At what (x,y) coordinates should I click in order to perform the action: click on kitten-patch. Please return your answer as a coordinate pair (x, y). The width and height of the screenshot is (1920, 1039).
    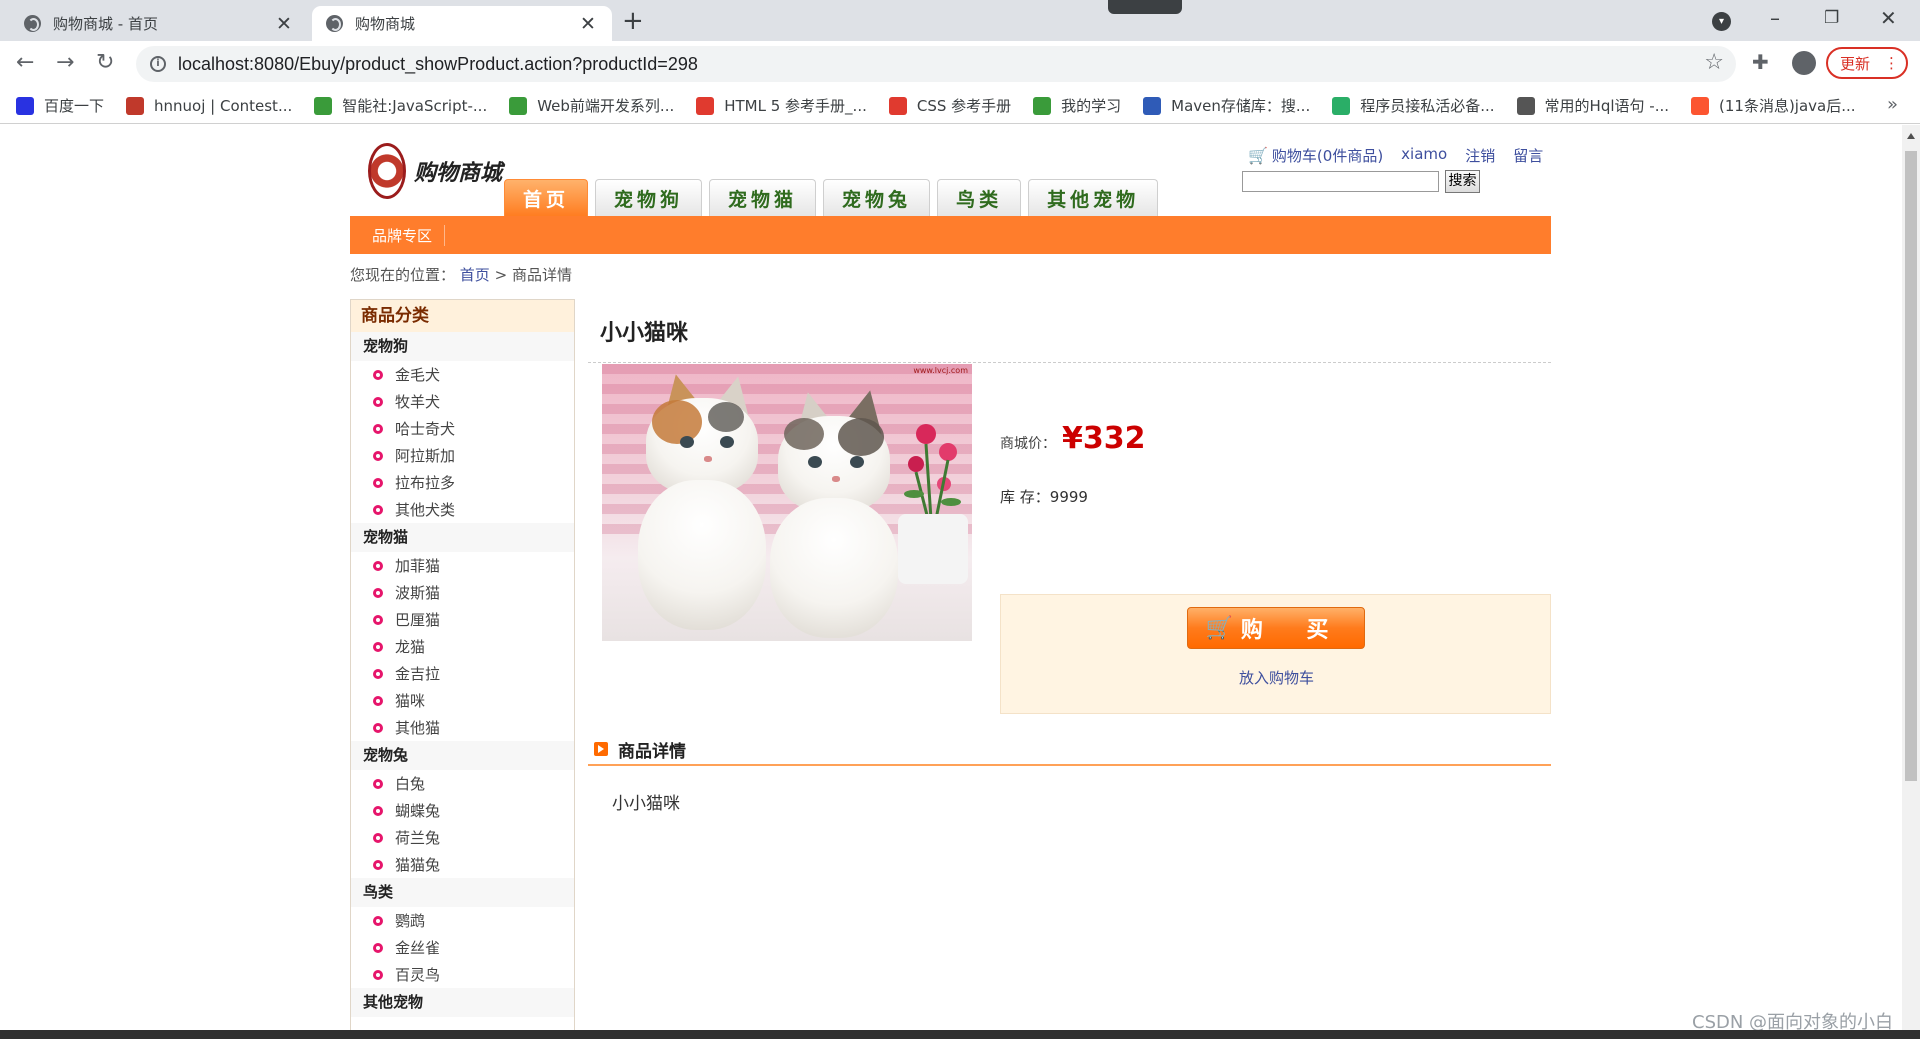
    Looking at the image, I should click on (677, 422).